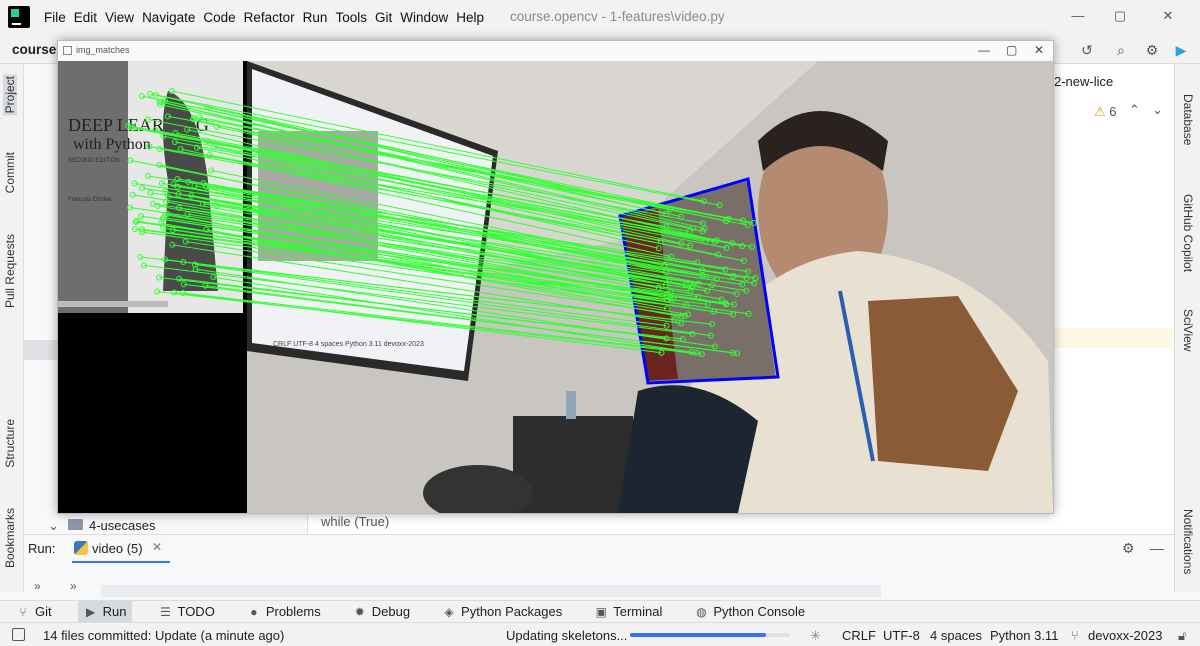 This screenshot has width=1200, height=646. What do you see at coordinates (1039, 50) in the screenshot?
I see `cv-close-icon: ✕` at bounding box center [1039, 50].